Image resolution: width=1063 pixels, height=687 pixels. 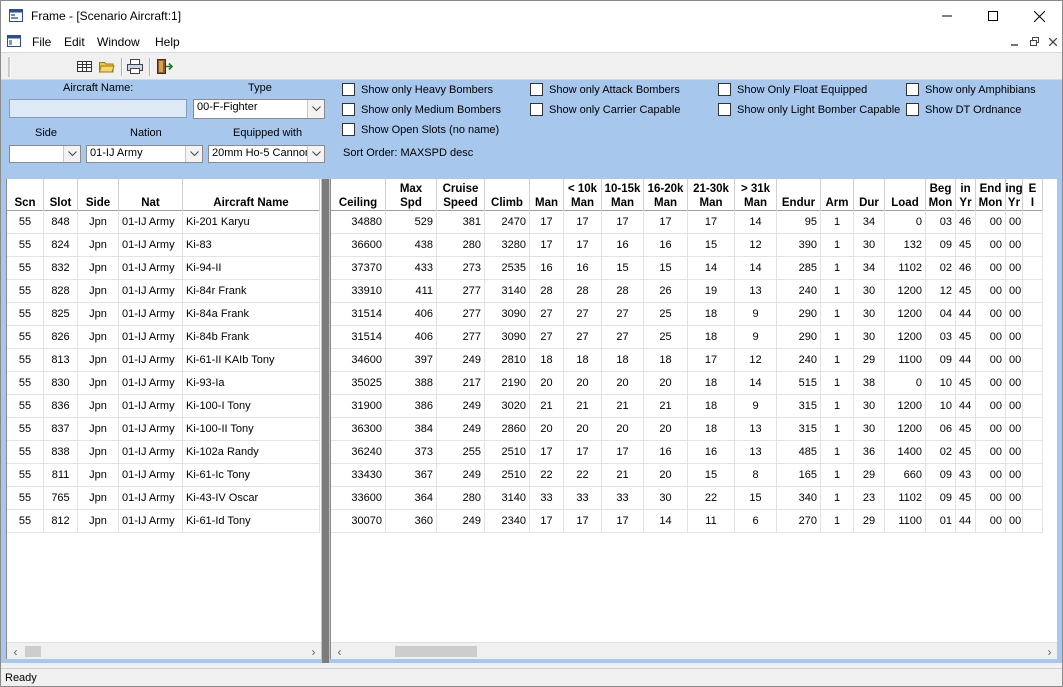 What do you see at coordinates (963, 109) in the screenshot?
I see `checkbox-dt-ordnance: Show DT Ordnance` at bounding box center [963, 109].